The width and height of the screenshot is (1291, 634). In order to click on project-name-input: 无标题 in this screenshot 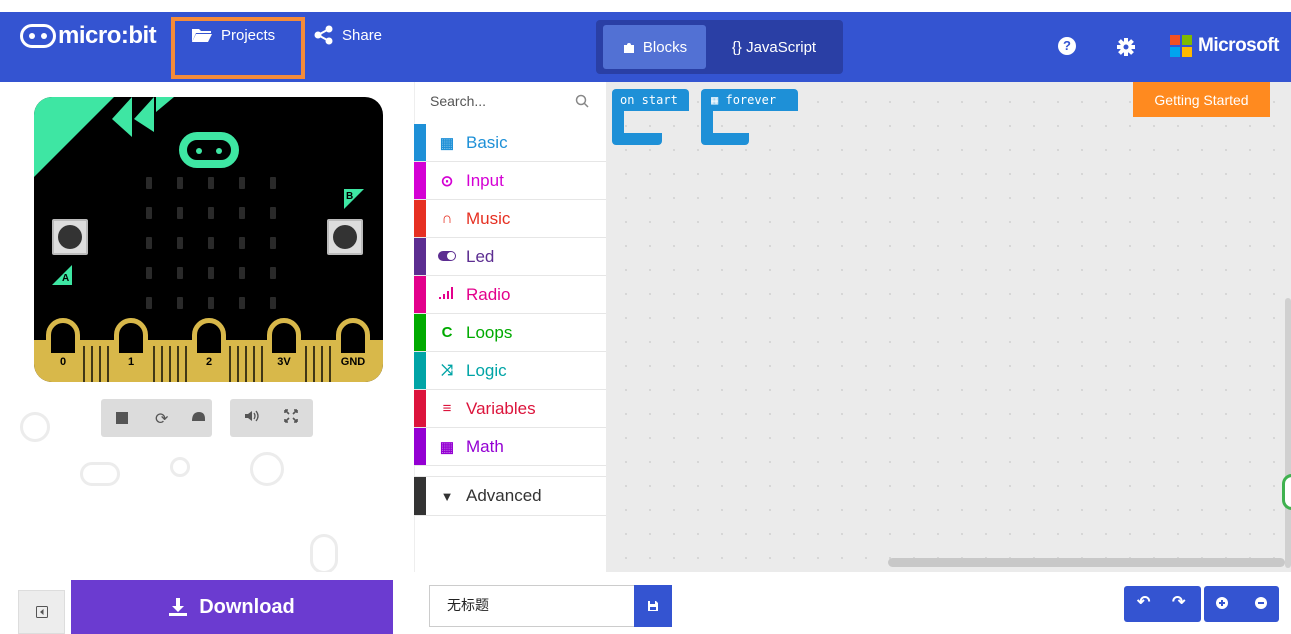, I will do `click(532, 606)`.